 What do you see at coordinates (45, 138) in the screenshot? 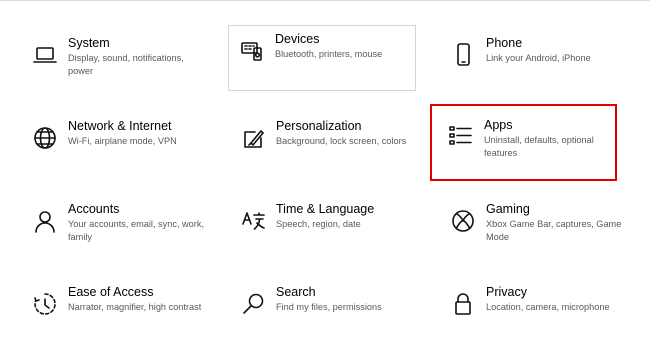
I see `globe-icon` at bounding box center [45, 138].